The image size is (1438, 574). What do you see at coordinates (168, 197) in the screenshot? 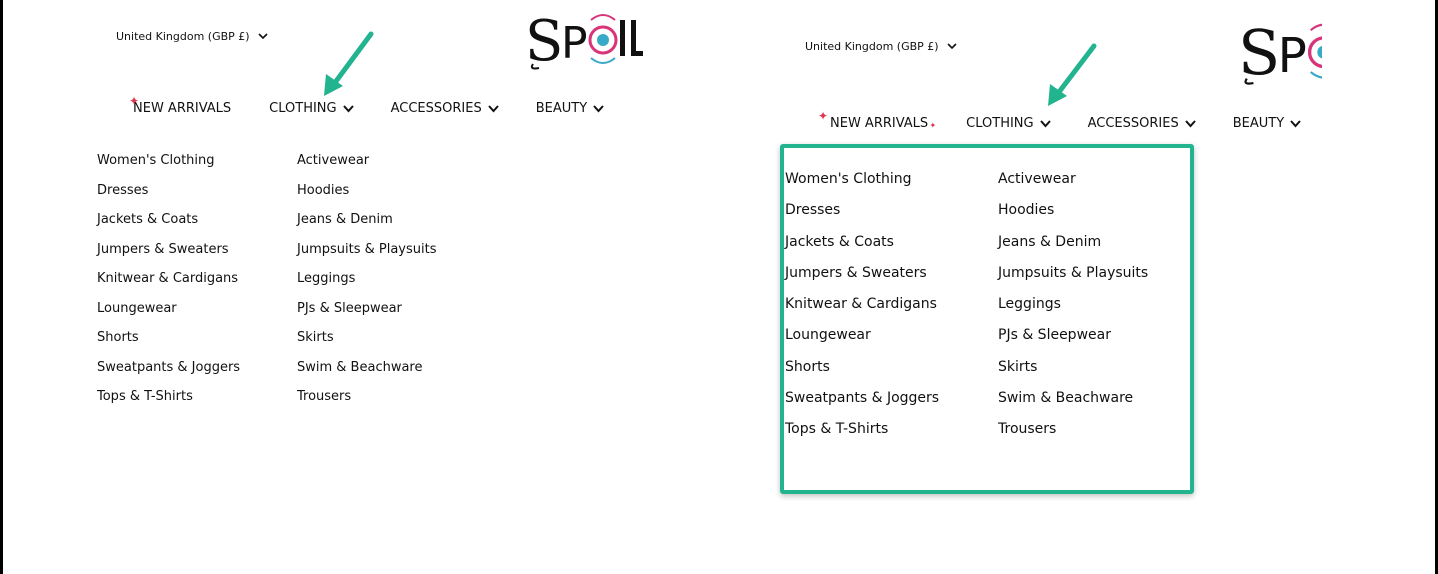
I see `menu-item-link: Dresses` at bounding box center [168, 197].